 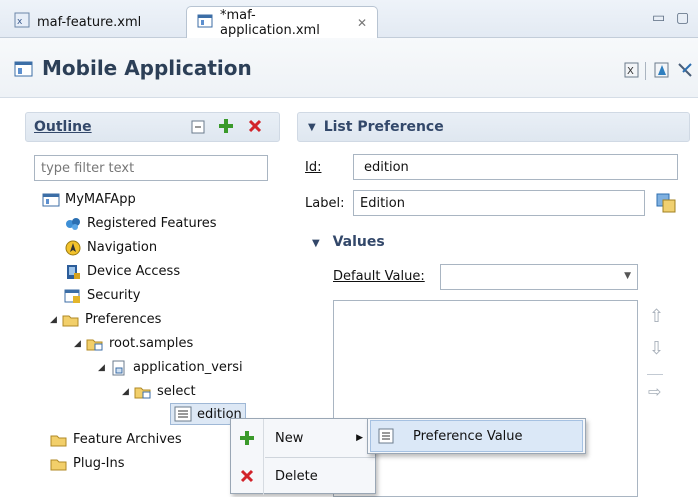 I want to click on new-submenu: Preference Value, so click(x=476, y=436).